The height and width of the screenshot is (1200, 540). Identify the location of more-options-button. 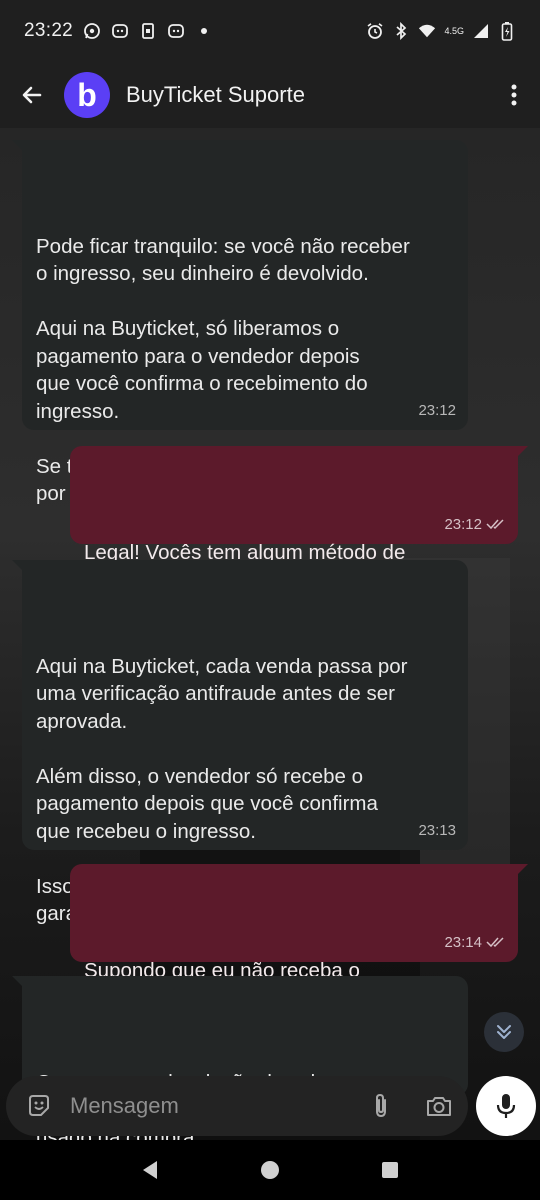
(514, 95).